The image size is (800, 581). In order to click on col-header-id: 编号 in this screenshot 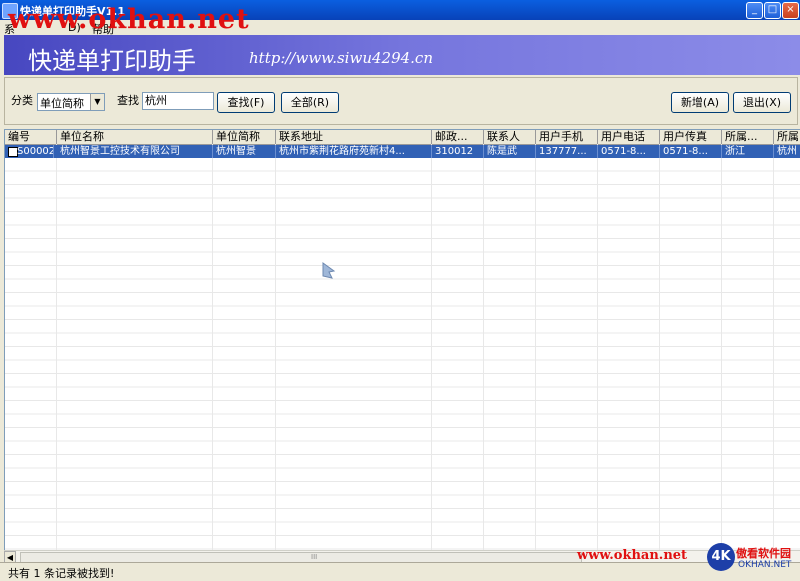, I will do `click(31, 137)`.